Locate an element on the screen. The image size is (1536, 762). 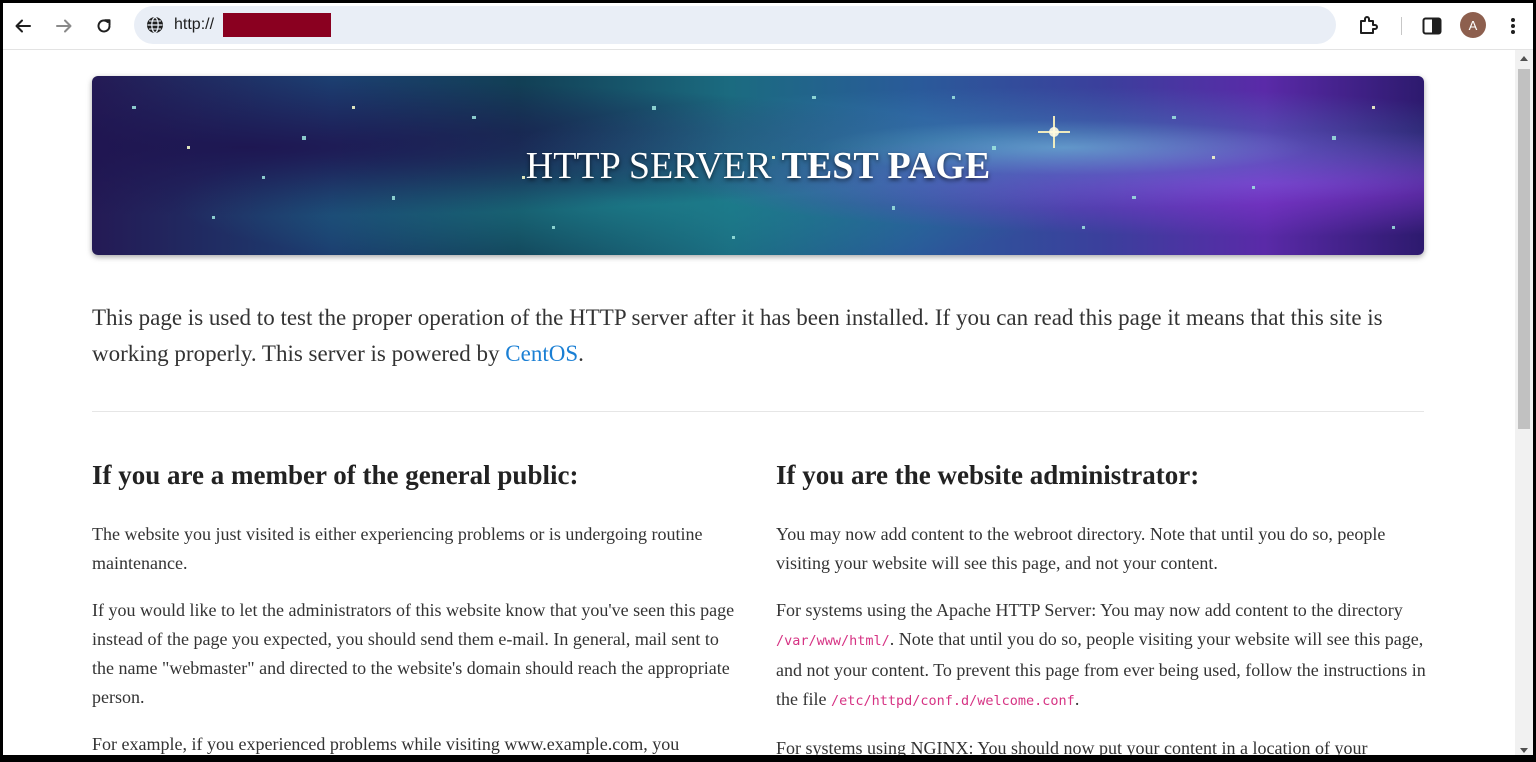
extensions-icon is located at coordinates (1368, 26).